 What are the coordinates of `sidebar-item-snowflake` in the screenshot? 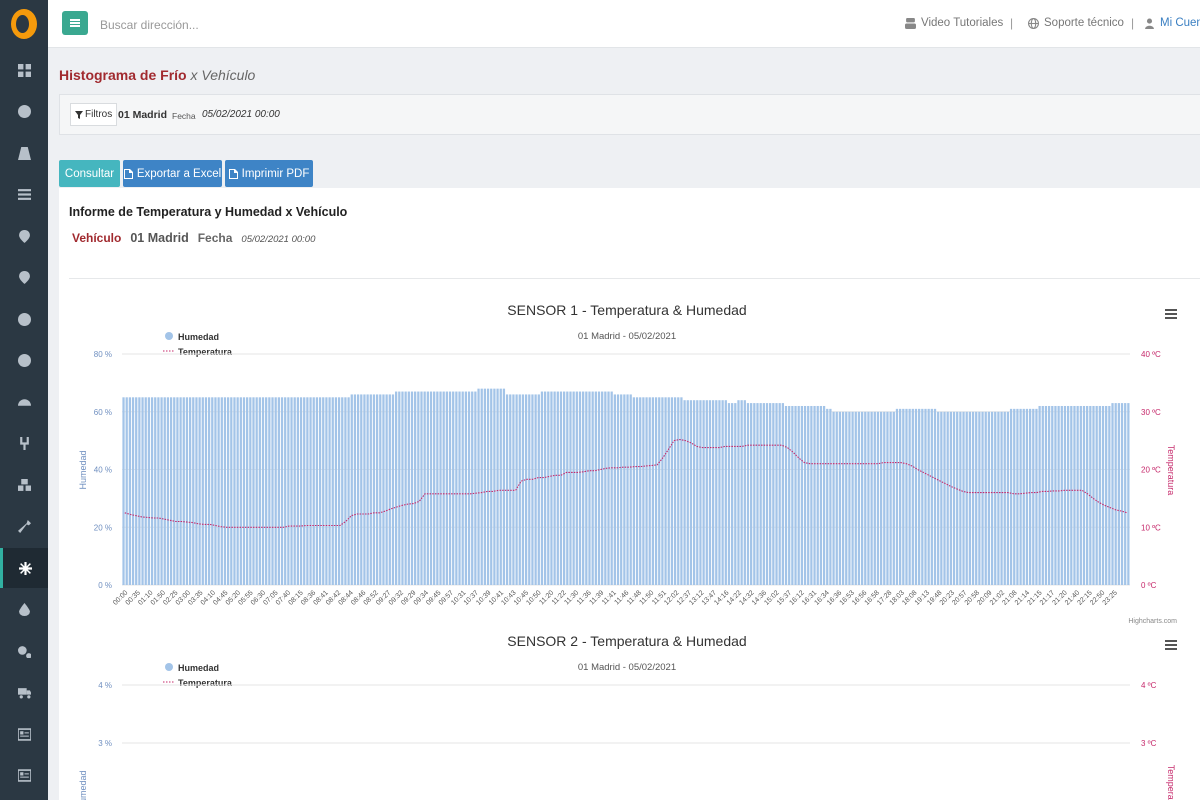 It's located at (24, 568).